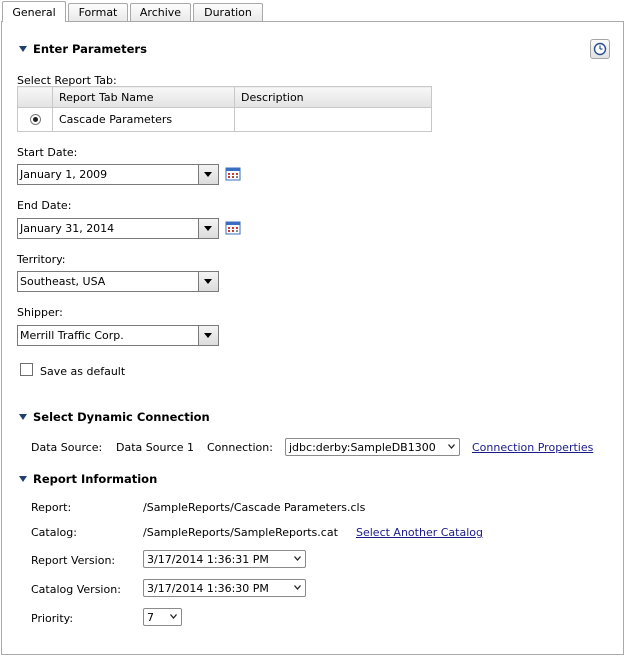 Image resolution: width=627 pixels, height=658 pixels. What do you see at coordinates (228, 12) in the screenshot?
I see `tab-duration: Duration` at bounding box center [228, 12].